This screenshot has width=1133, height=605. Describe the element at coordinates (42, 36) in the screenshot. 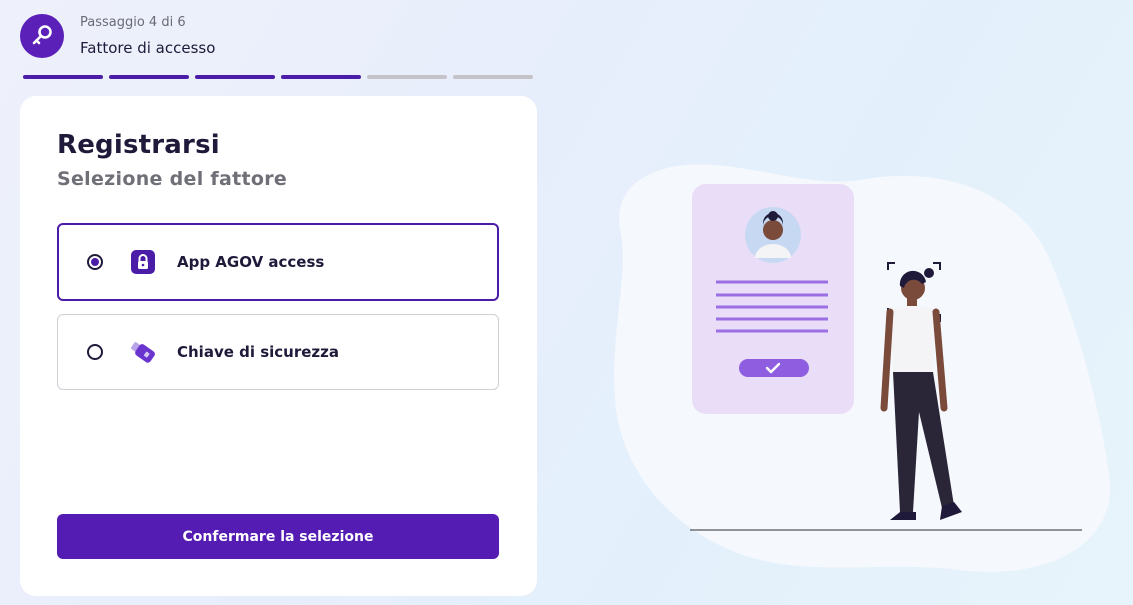

I see `key-icon` at that location.